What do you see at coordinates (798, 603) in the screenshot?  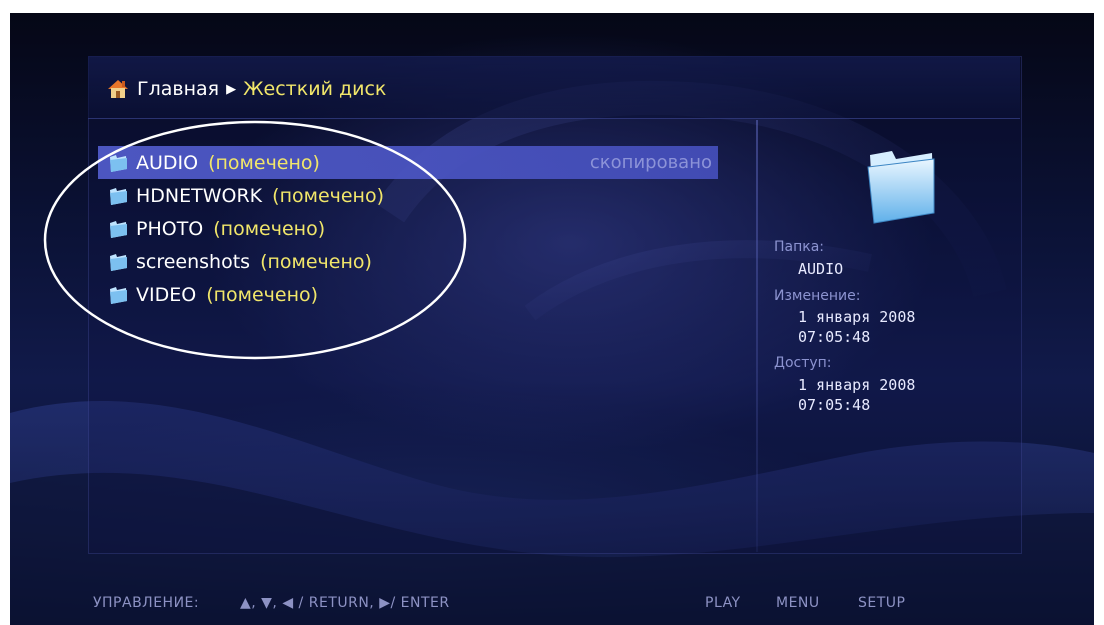 I see `menu-button: MENU` at bounding box center [798, 603].